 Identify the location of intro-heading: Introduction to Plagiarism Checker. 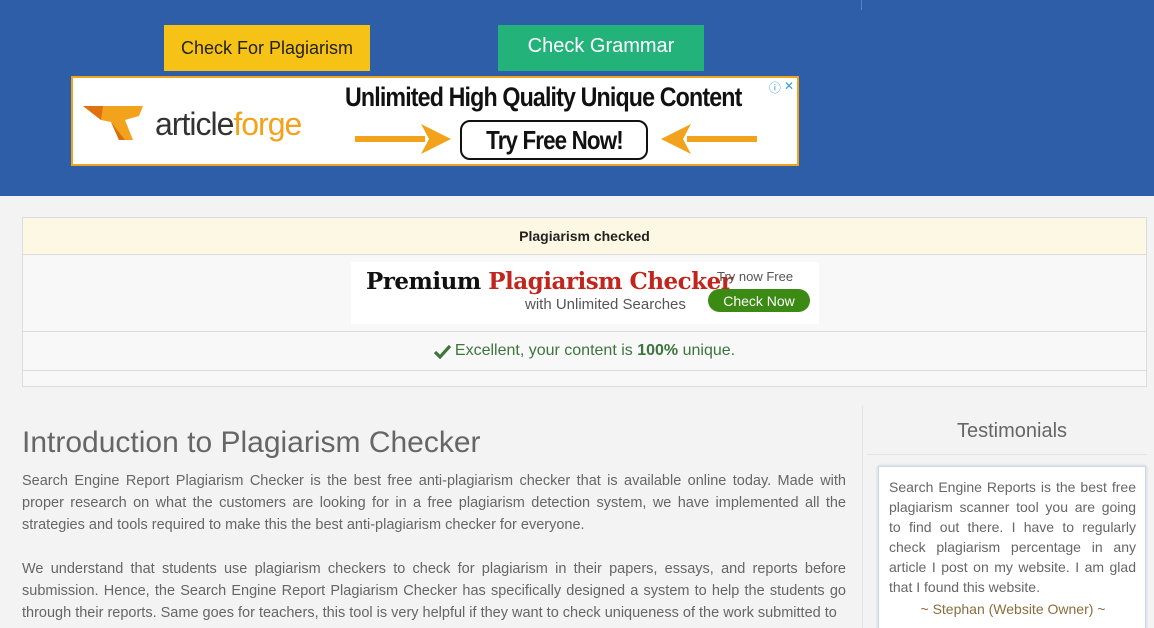
(251, 442).